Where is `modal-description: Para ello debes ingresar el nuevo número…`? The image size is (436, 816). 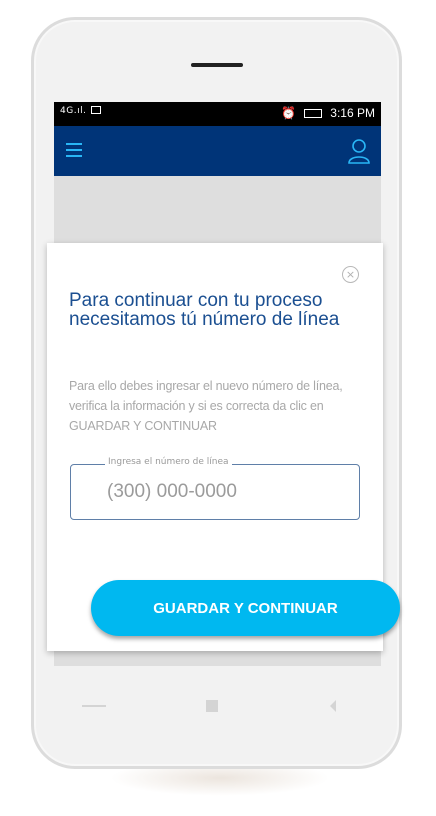 modal-description: Para ello debes ingresar el nuevo número… is located at coordinates (206, 406).